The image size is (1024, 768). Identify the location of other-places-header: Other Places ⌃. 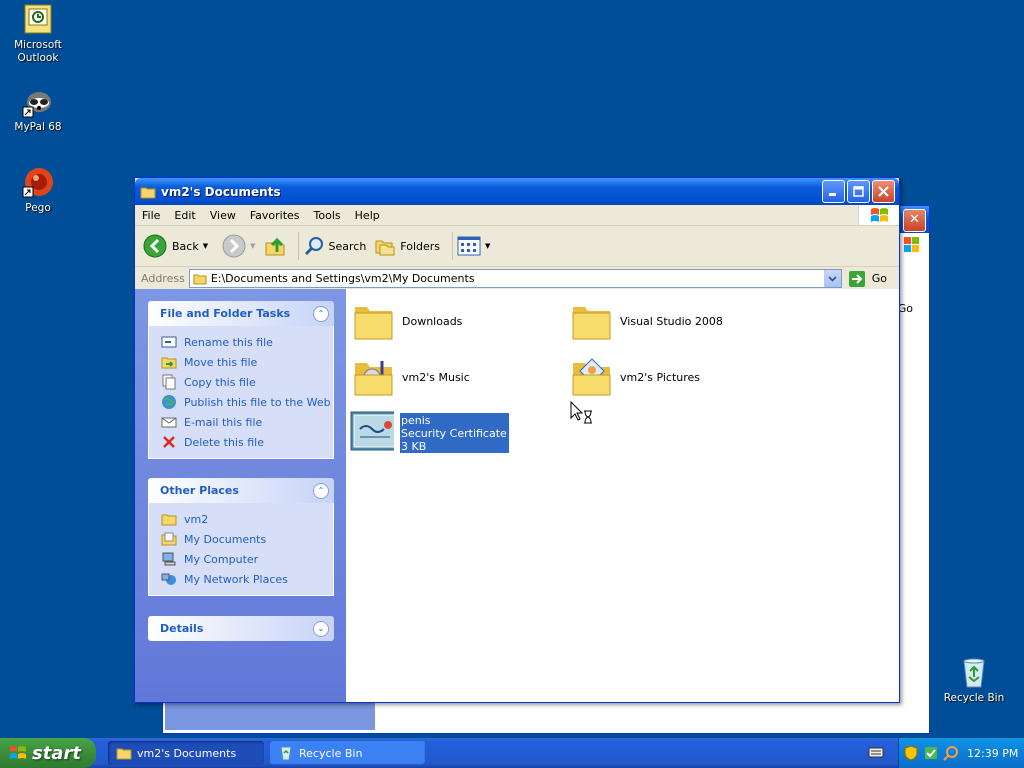
(241, 490).